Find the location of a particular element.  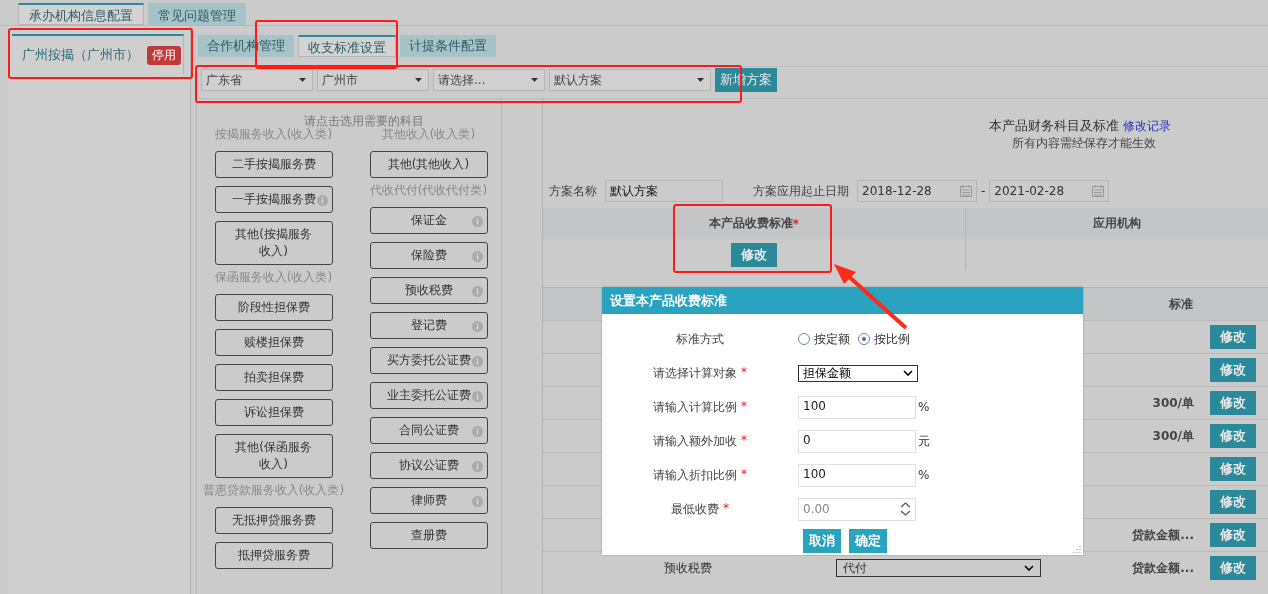

subject-button: 预收税费 is located at coordinates (428, 290).